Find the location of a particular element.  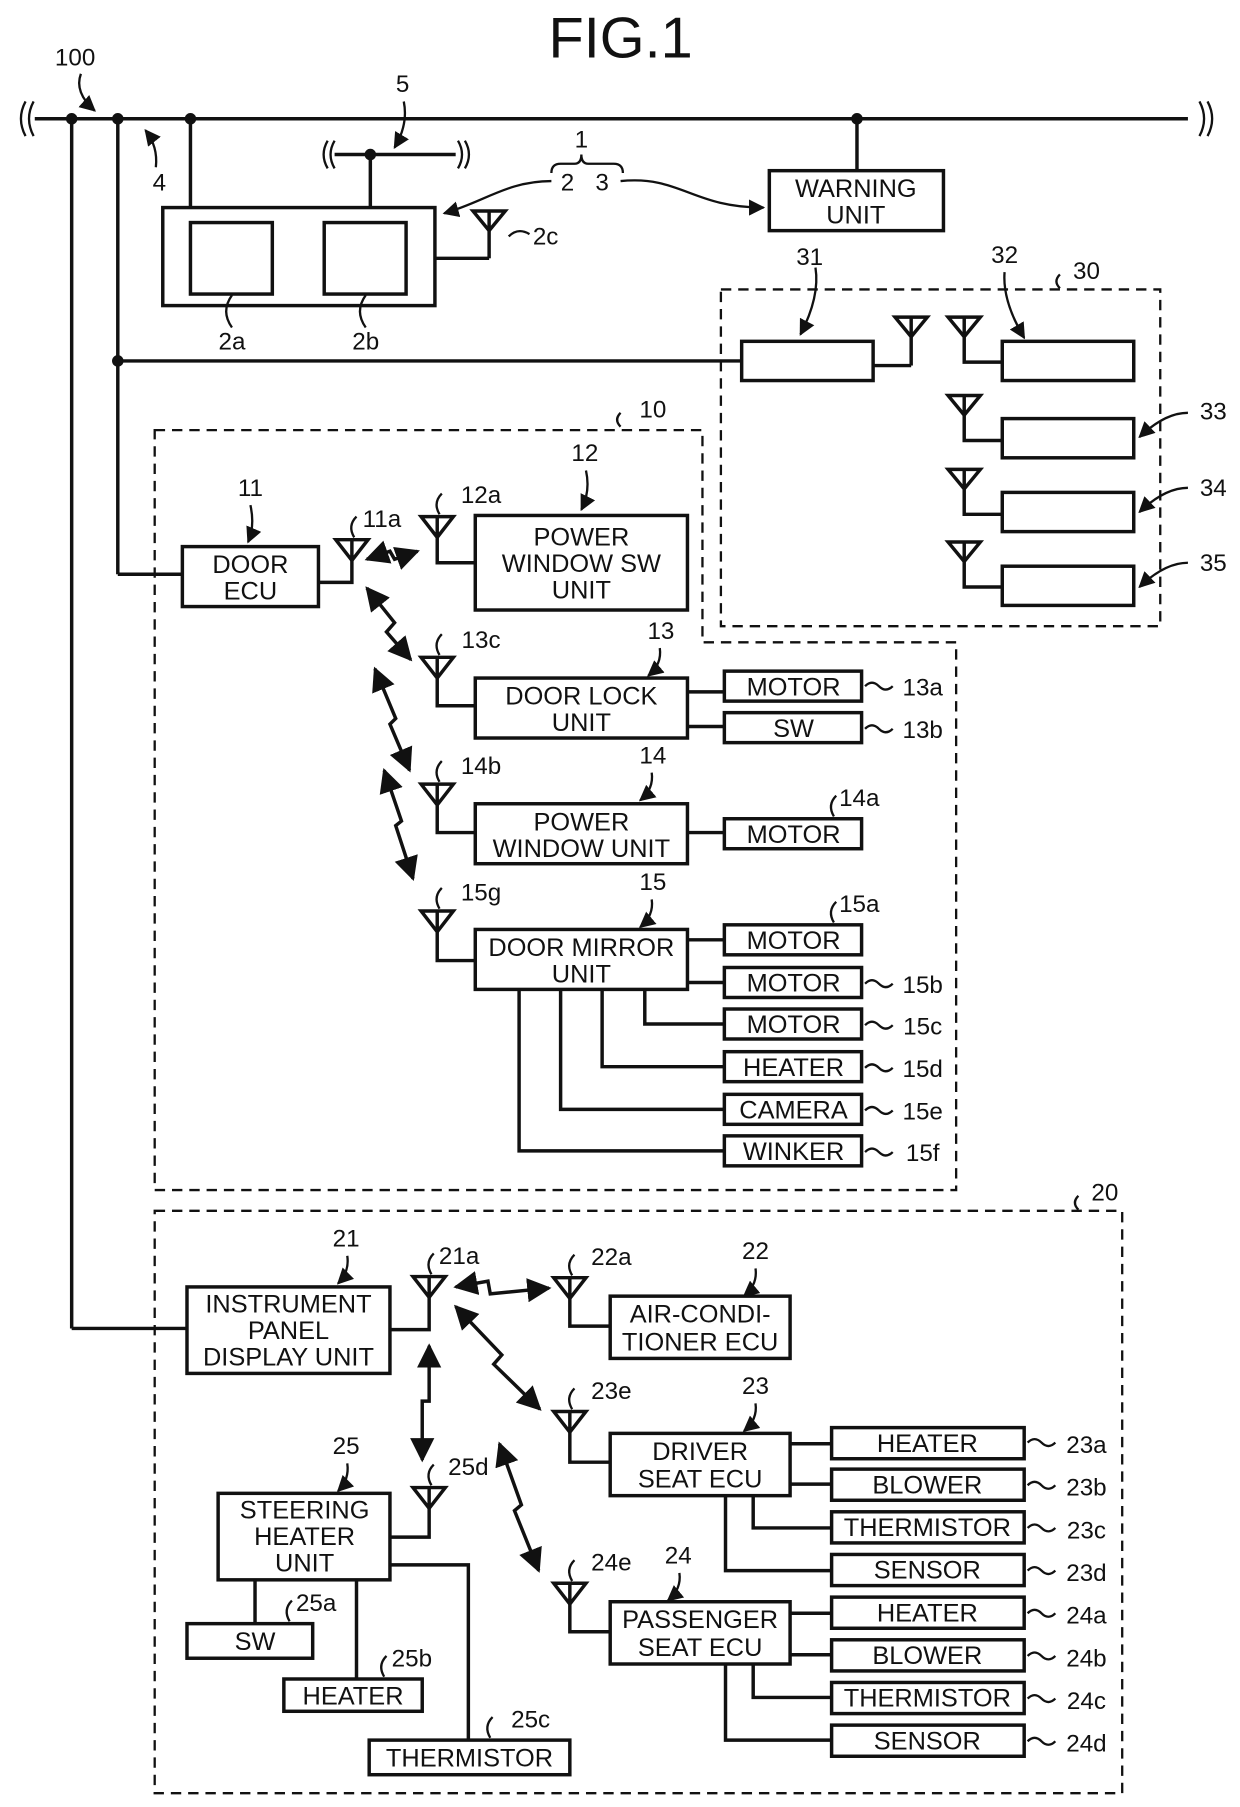

ref-25b: 25b is located at coordinates (412, 1658).